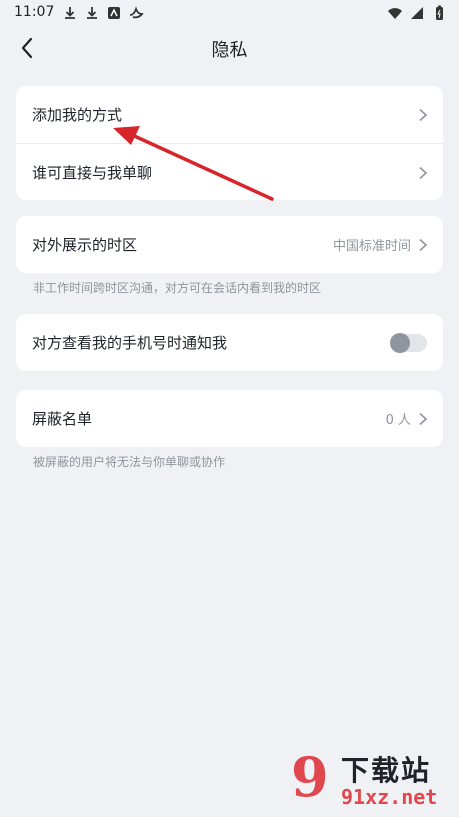 The width and height of the screenshot is (459, 817). I want to click on notification-icons, so click(103, 13).